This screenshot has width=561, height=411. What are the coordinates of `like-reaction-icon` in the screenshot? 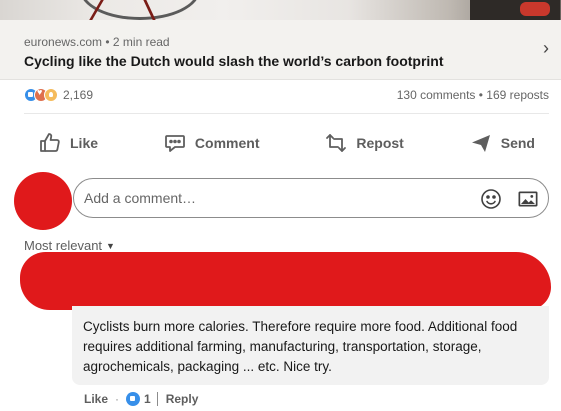 It's located at (133, 399).